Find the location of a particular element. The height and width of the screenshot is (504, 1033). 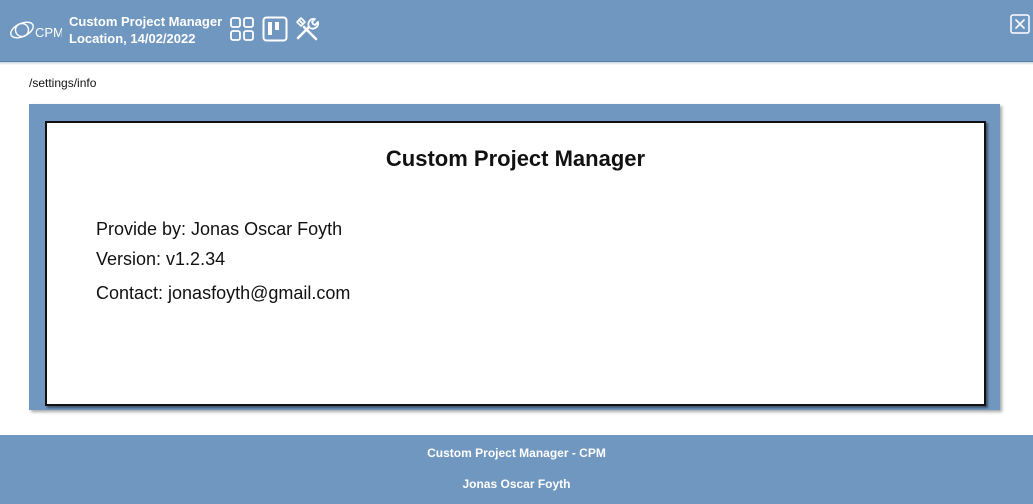

header-shadow is located at coordinates (516, 63).